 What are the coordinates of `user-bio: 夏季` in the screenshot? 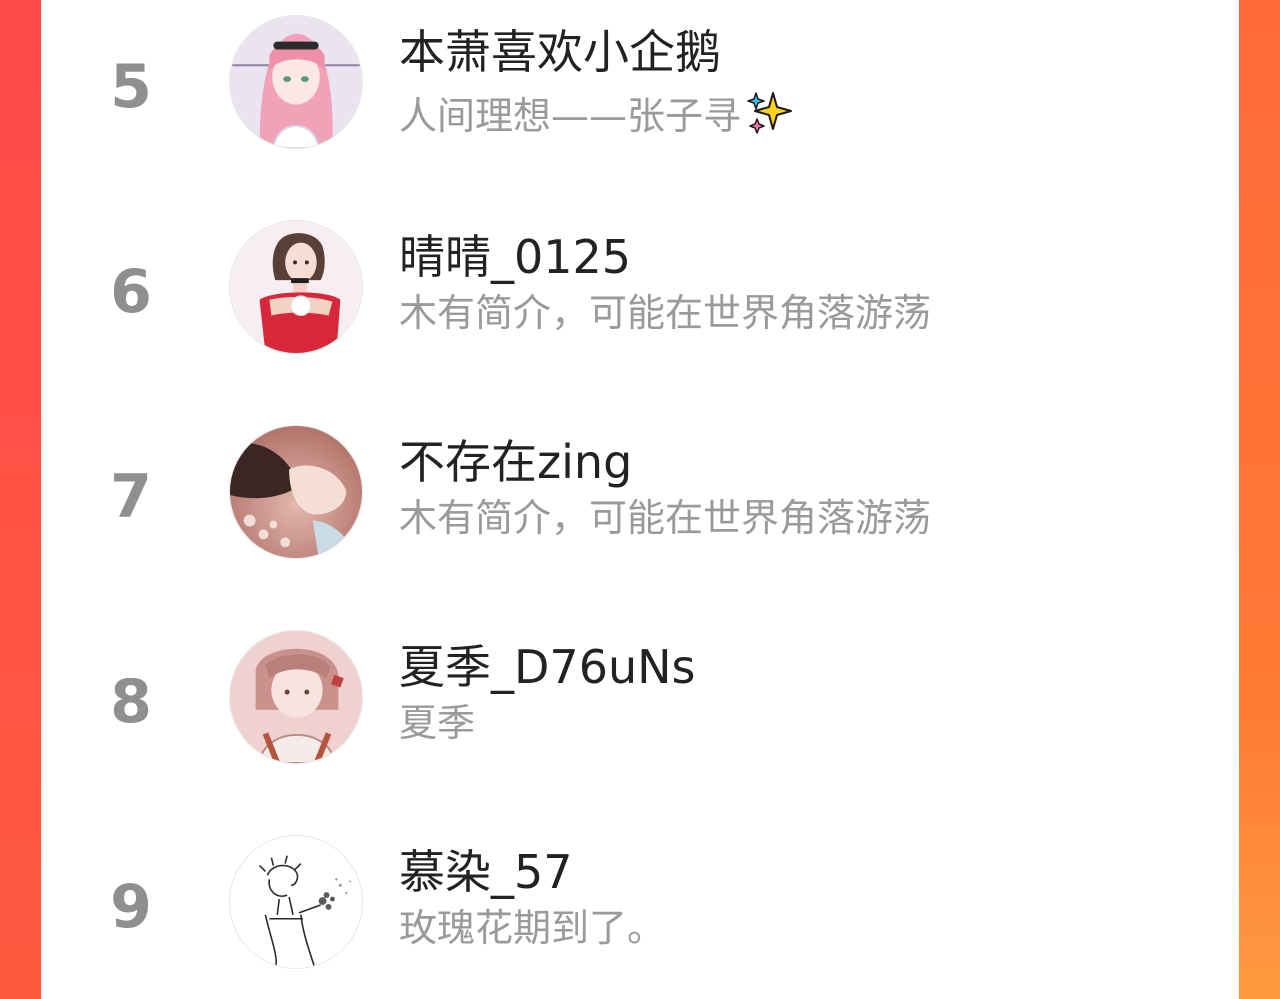 It's located at (437, 723).